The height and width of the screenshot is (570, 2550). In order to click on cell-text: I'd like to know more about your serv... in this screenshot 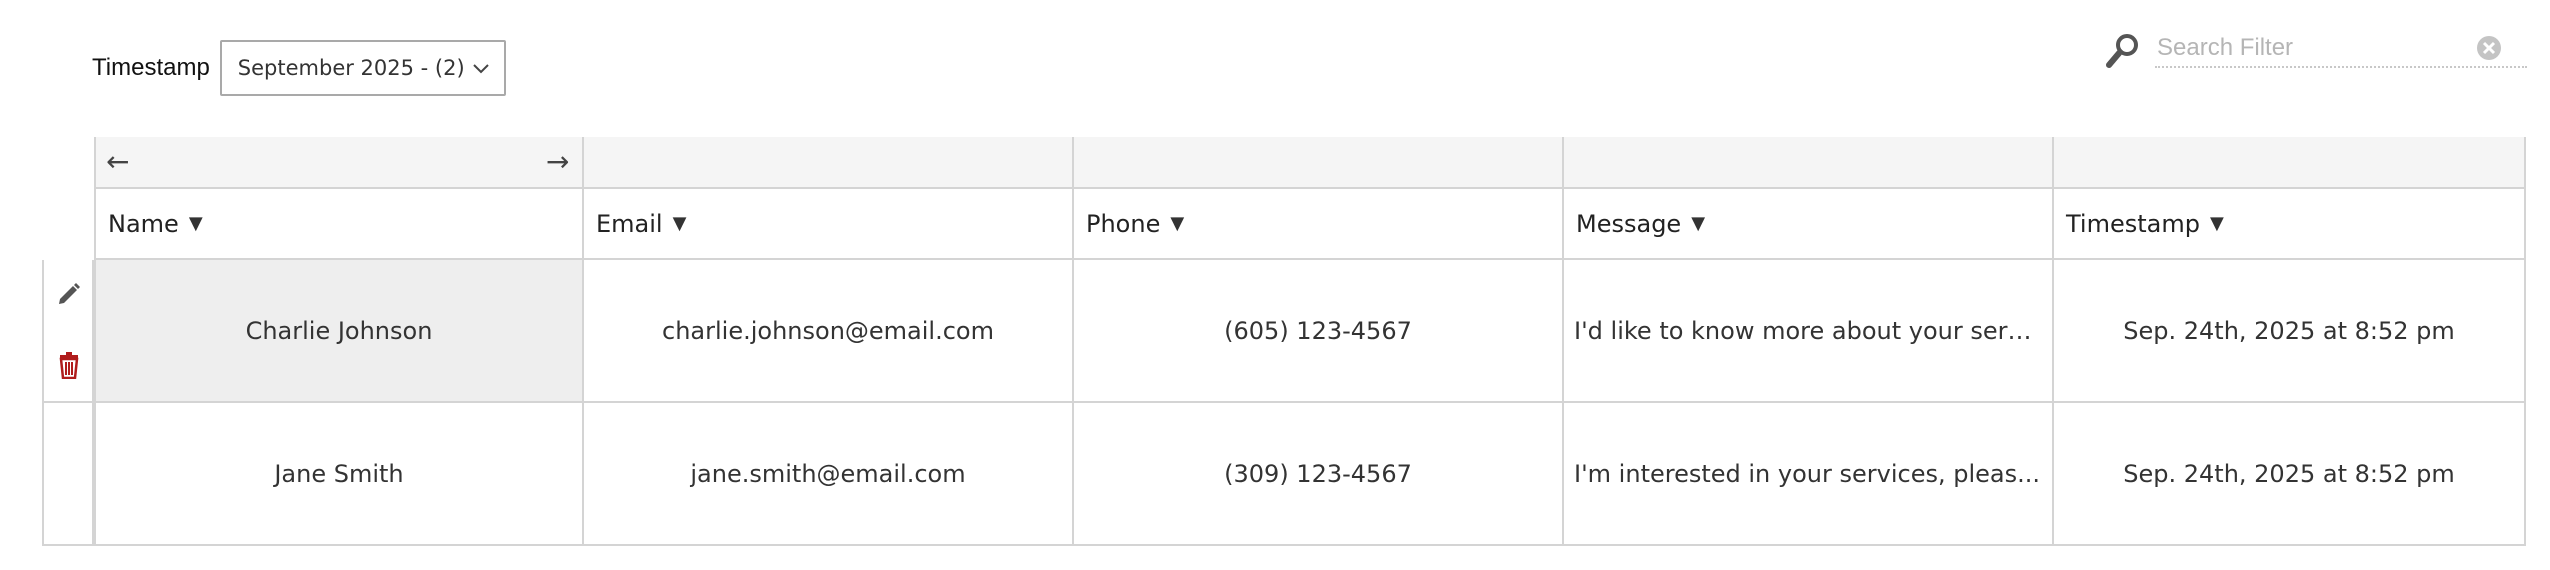, I will do `click(1808, 330)`.